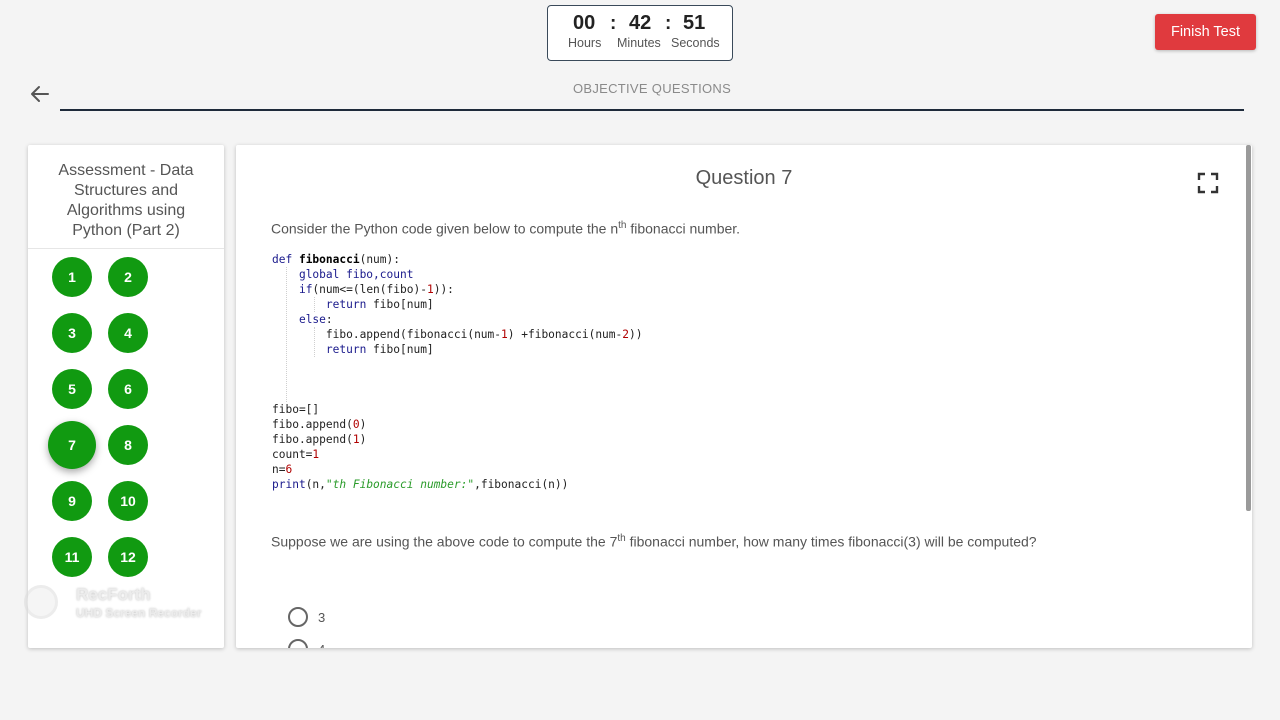 The height and width of the screenshot is (720, 1280). What do you see at coordinates (1248, 328) in the screenshot?
I see `scrollbar-thumb` at bounding box center [1248, 328].